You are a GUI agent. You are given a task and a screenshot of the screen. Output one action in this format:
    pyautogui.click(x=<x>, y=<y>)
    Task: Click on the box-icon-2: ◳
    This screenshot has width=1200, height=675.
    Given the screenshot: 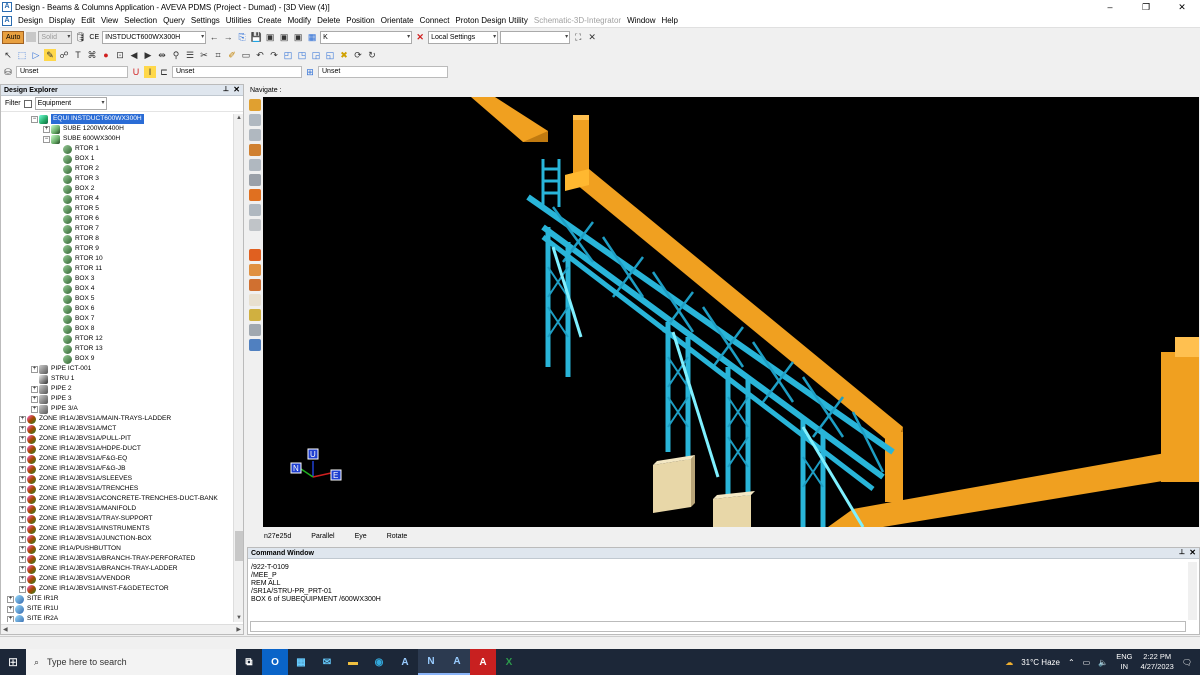 What is the action you would take?
    pyautogui.click(x=302, y=55)
    